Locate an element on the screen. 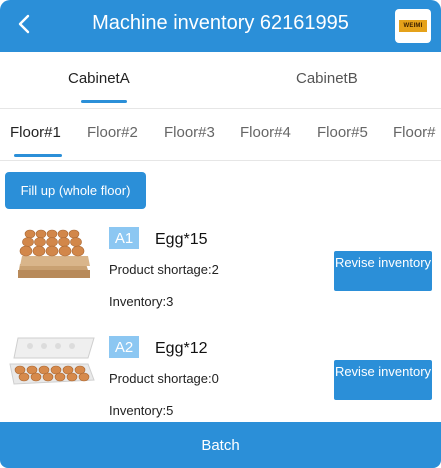  slot-code-badge: A1 is located at coordinates (124, 238).